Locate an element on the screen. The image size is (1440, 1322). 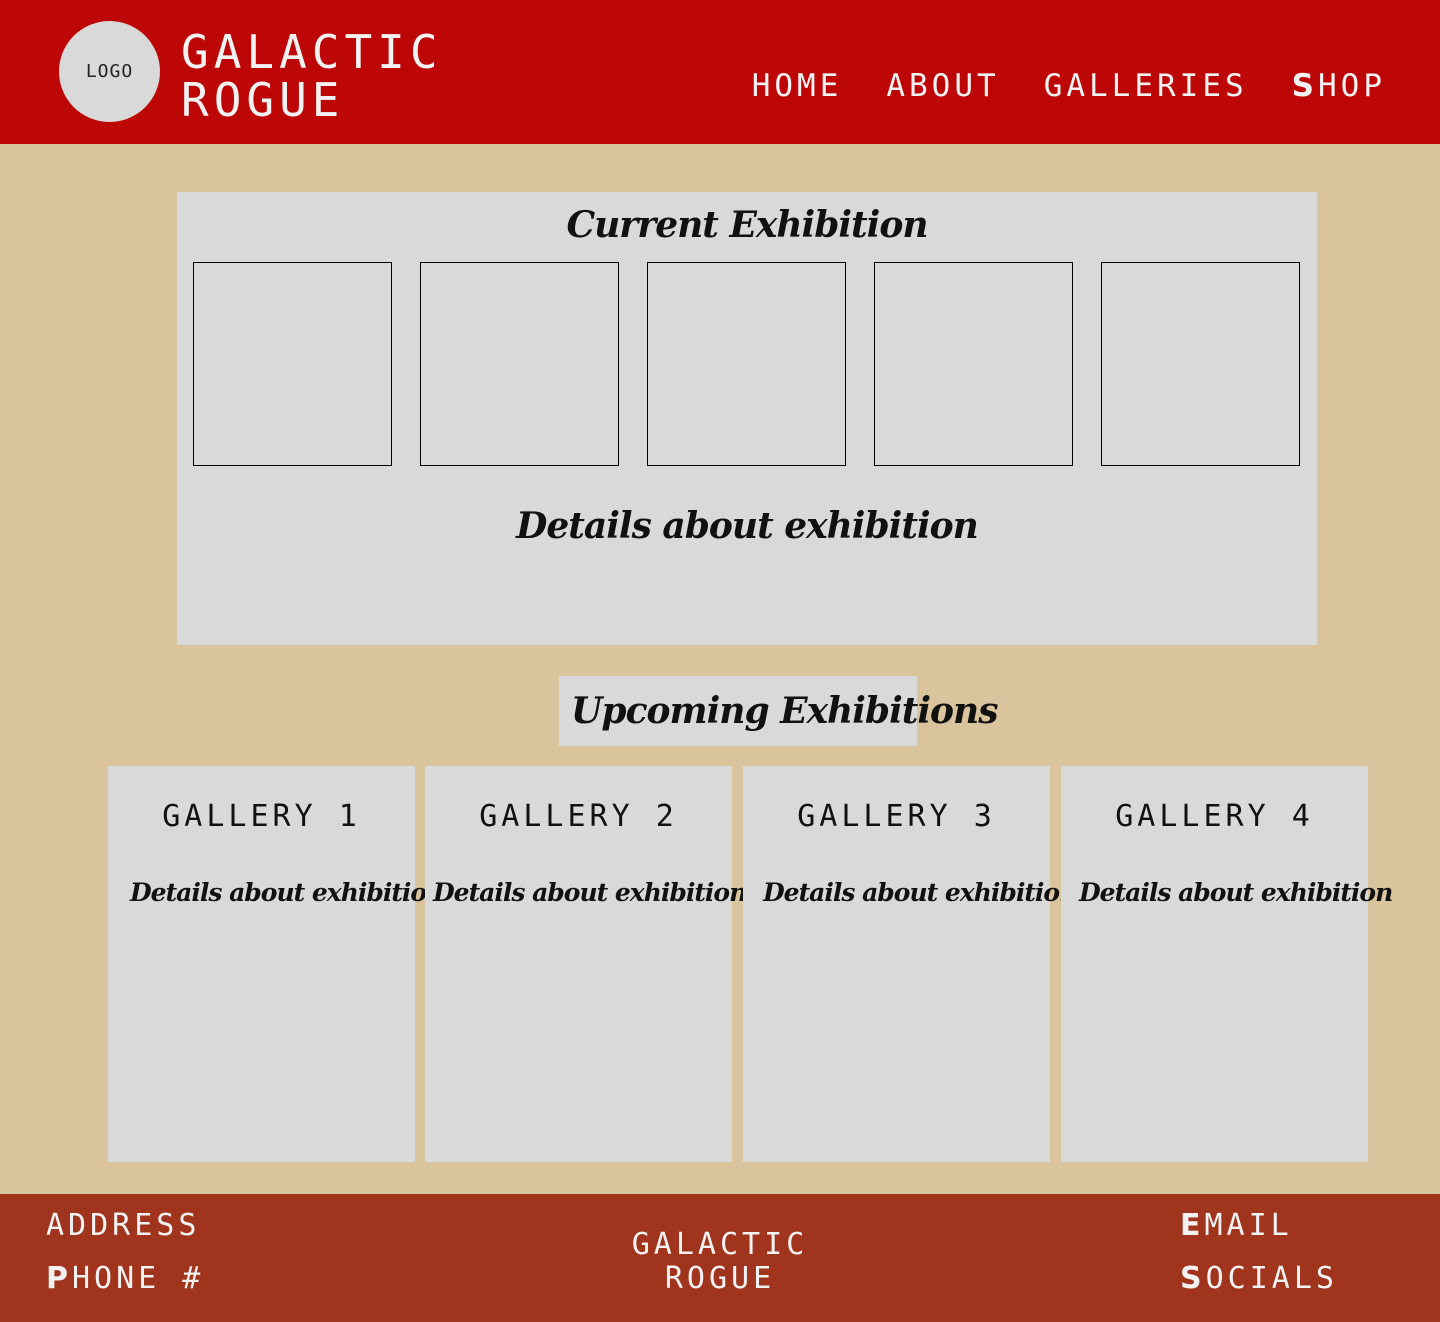
nav-about: ABOUT is located at coordinates (942, 86).